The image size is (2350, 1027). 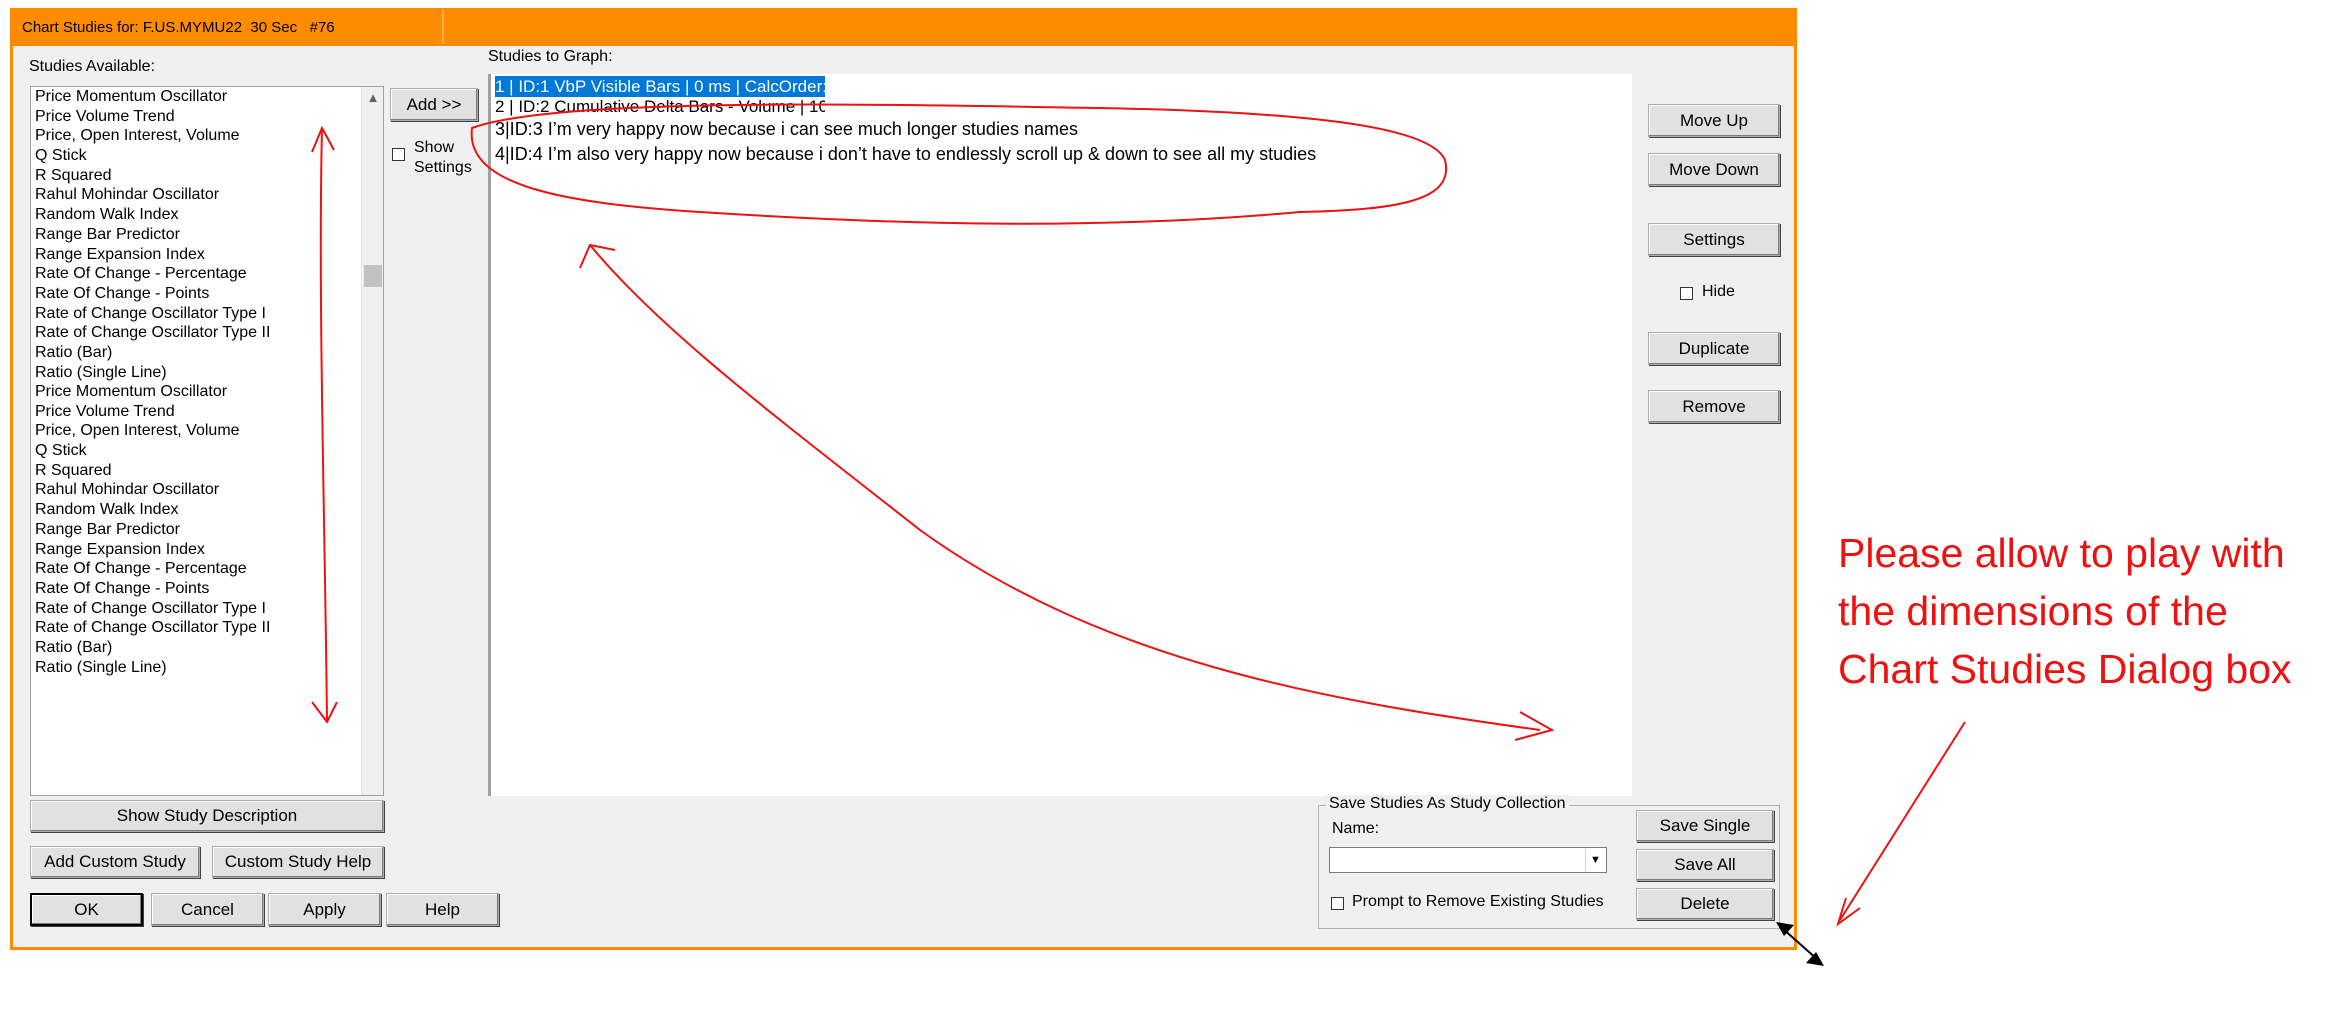 What do you see at coordinates (1534, 726) in the screenshot?
I see `diagonal-arrow-bottom-head` at bounding box center [1534, 726].